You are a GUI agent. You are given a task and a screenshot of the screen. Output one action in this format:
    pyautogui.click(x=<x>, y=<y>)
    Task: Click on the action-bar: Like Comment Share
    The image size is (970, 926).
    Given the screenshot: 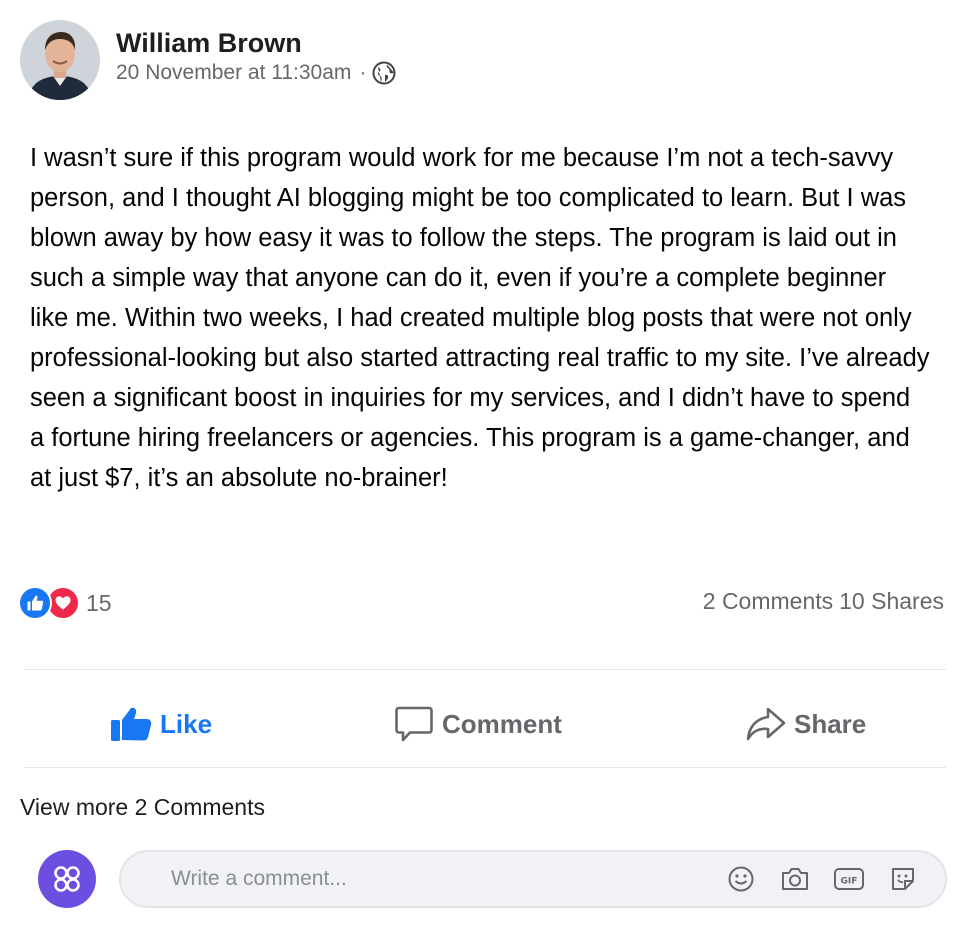 What is the action you would take?
    pyautogui.click(x=485, y=727)
    